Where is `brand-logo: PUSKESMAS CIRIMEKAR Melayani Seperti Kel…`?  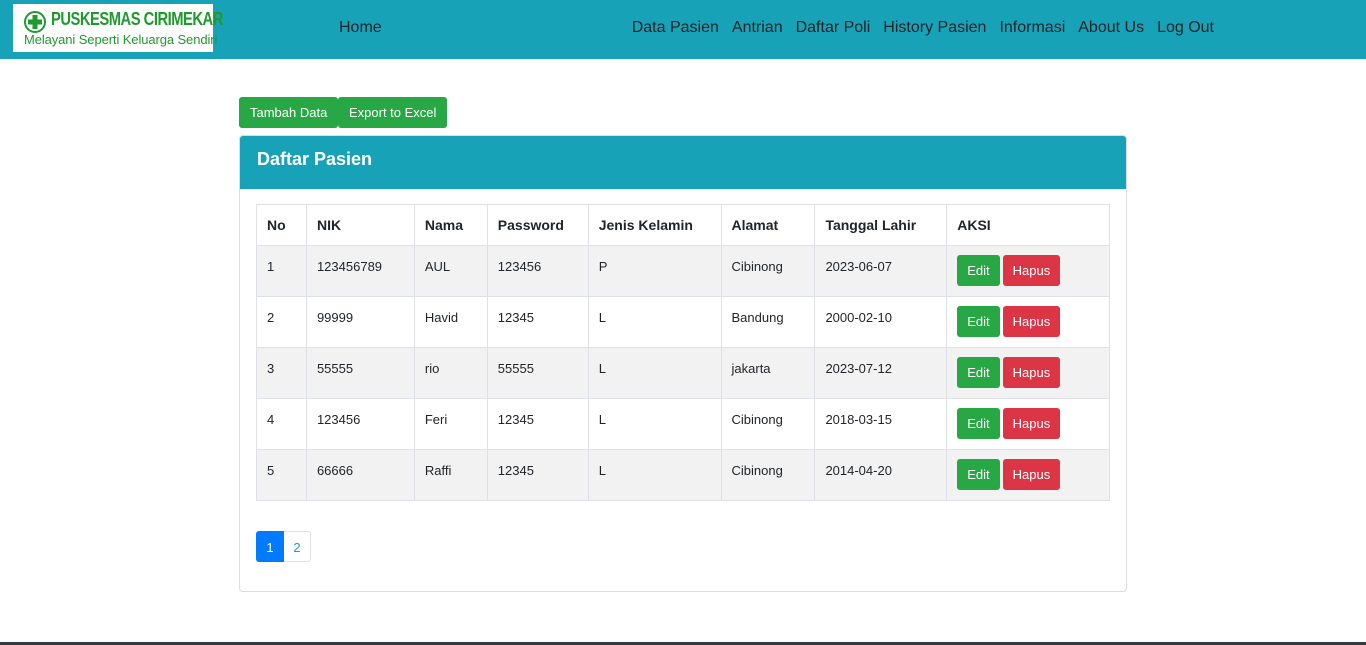 brand-logo: PUSKESMAS CIRIMEKAR Melayani Seperti Kel… is located at coordinates (118, 28).